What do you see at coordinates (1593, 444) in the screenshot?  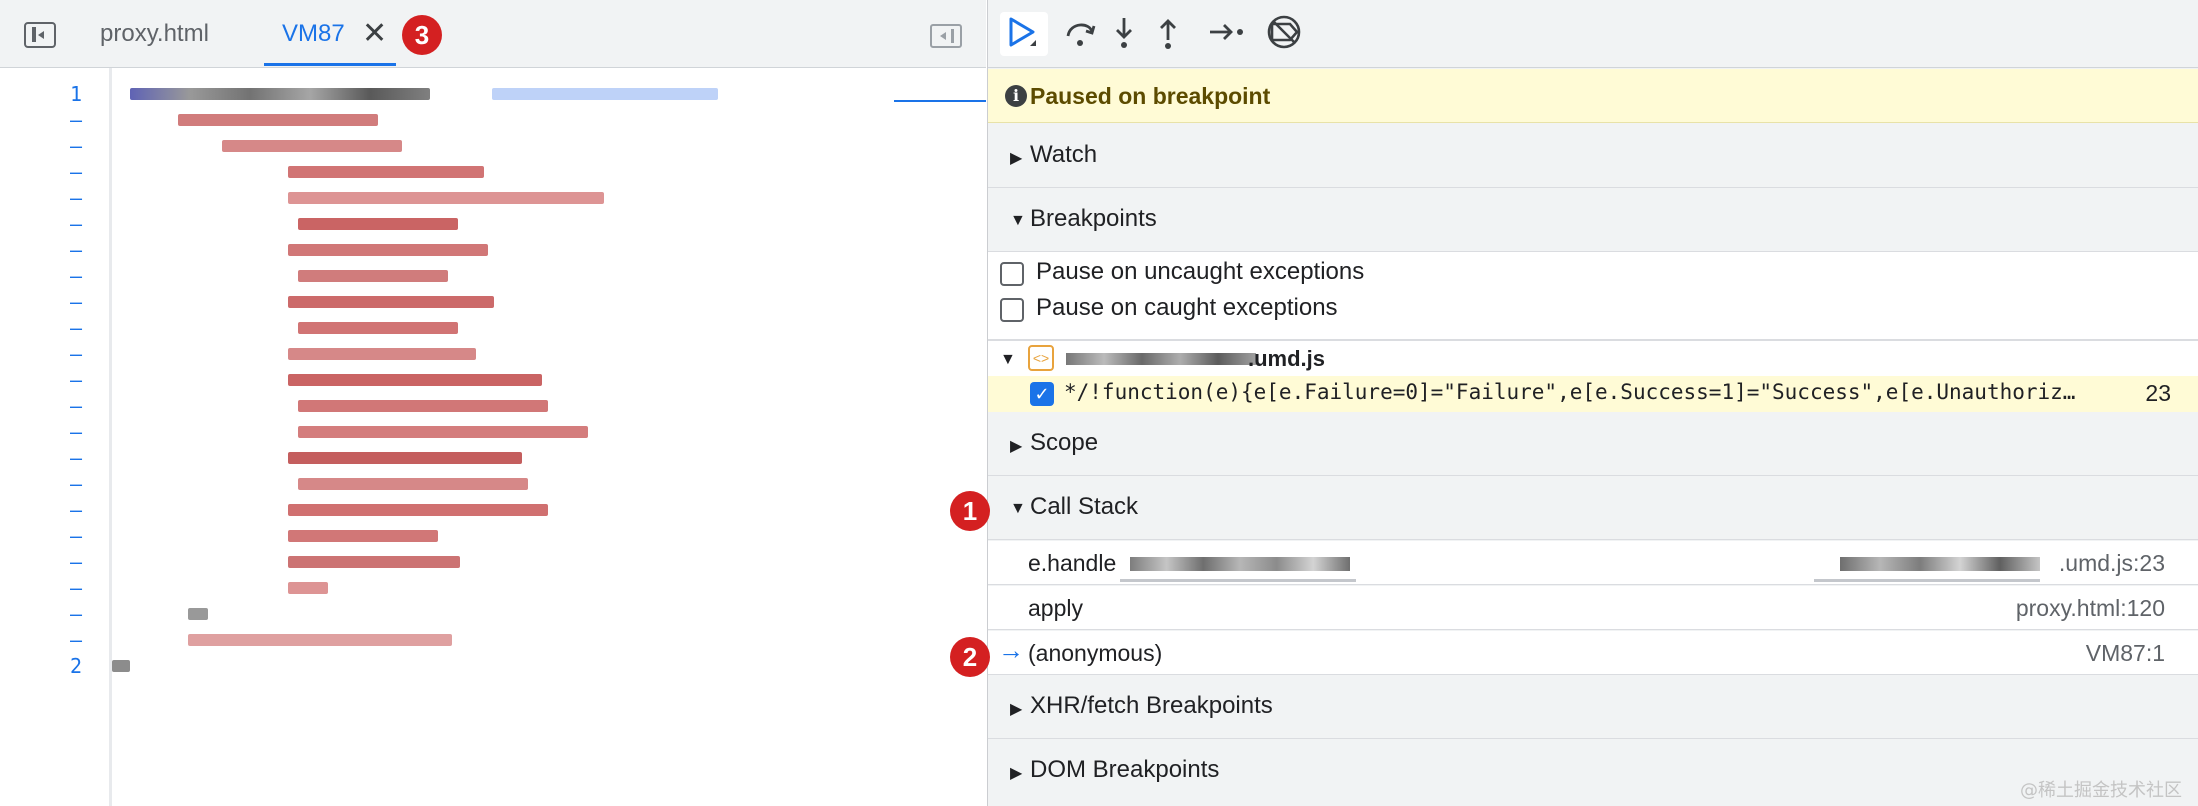 I see `section-scope: ▶ Scope` at bounding box center [1593, 444].